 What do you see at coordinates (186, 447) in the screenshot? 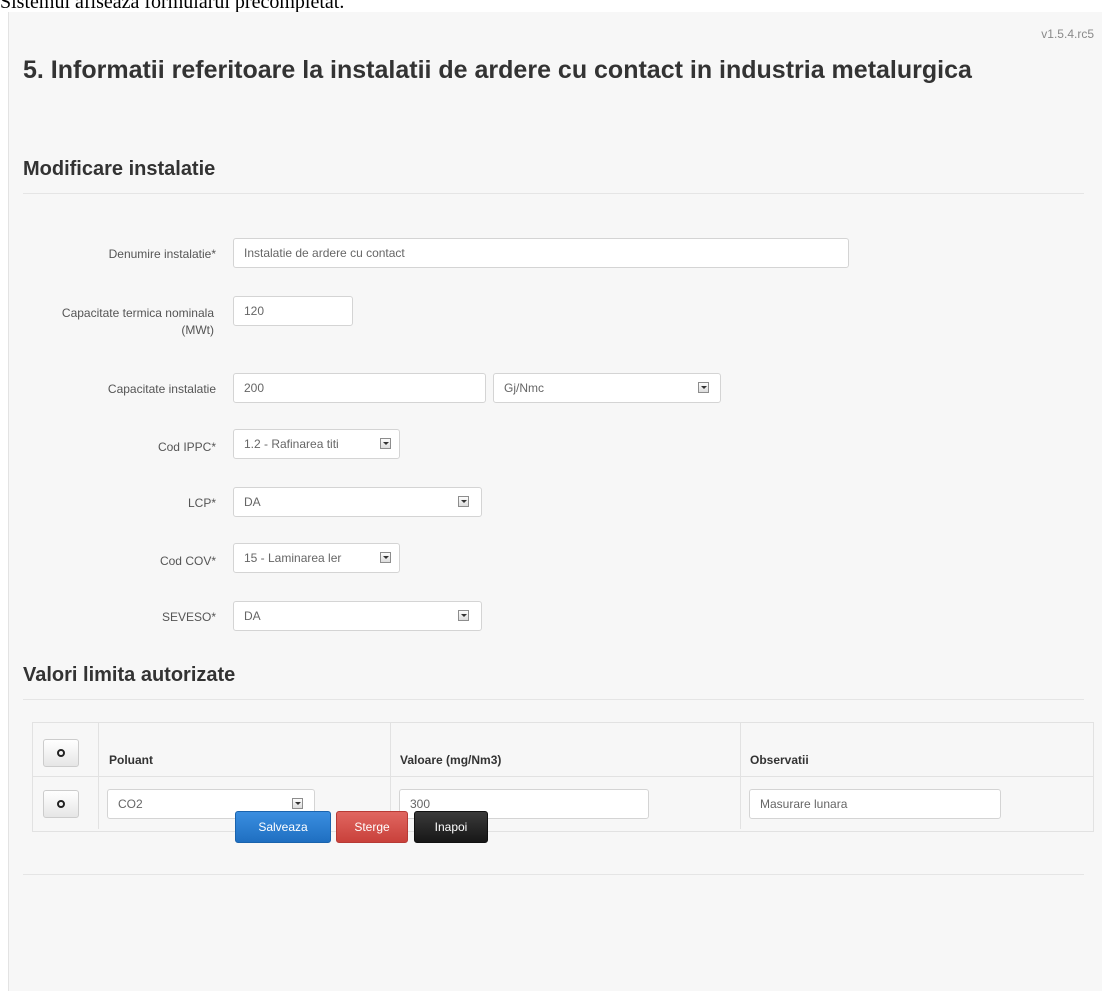
I see `cod-ippc-label: Cod IPPC*` at bounding box center [186, 447].